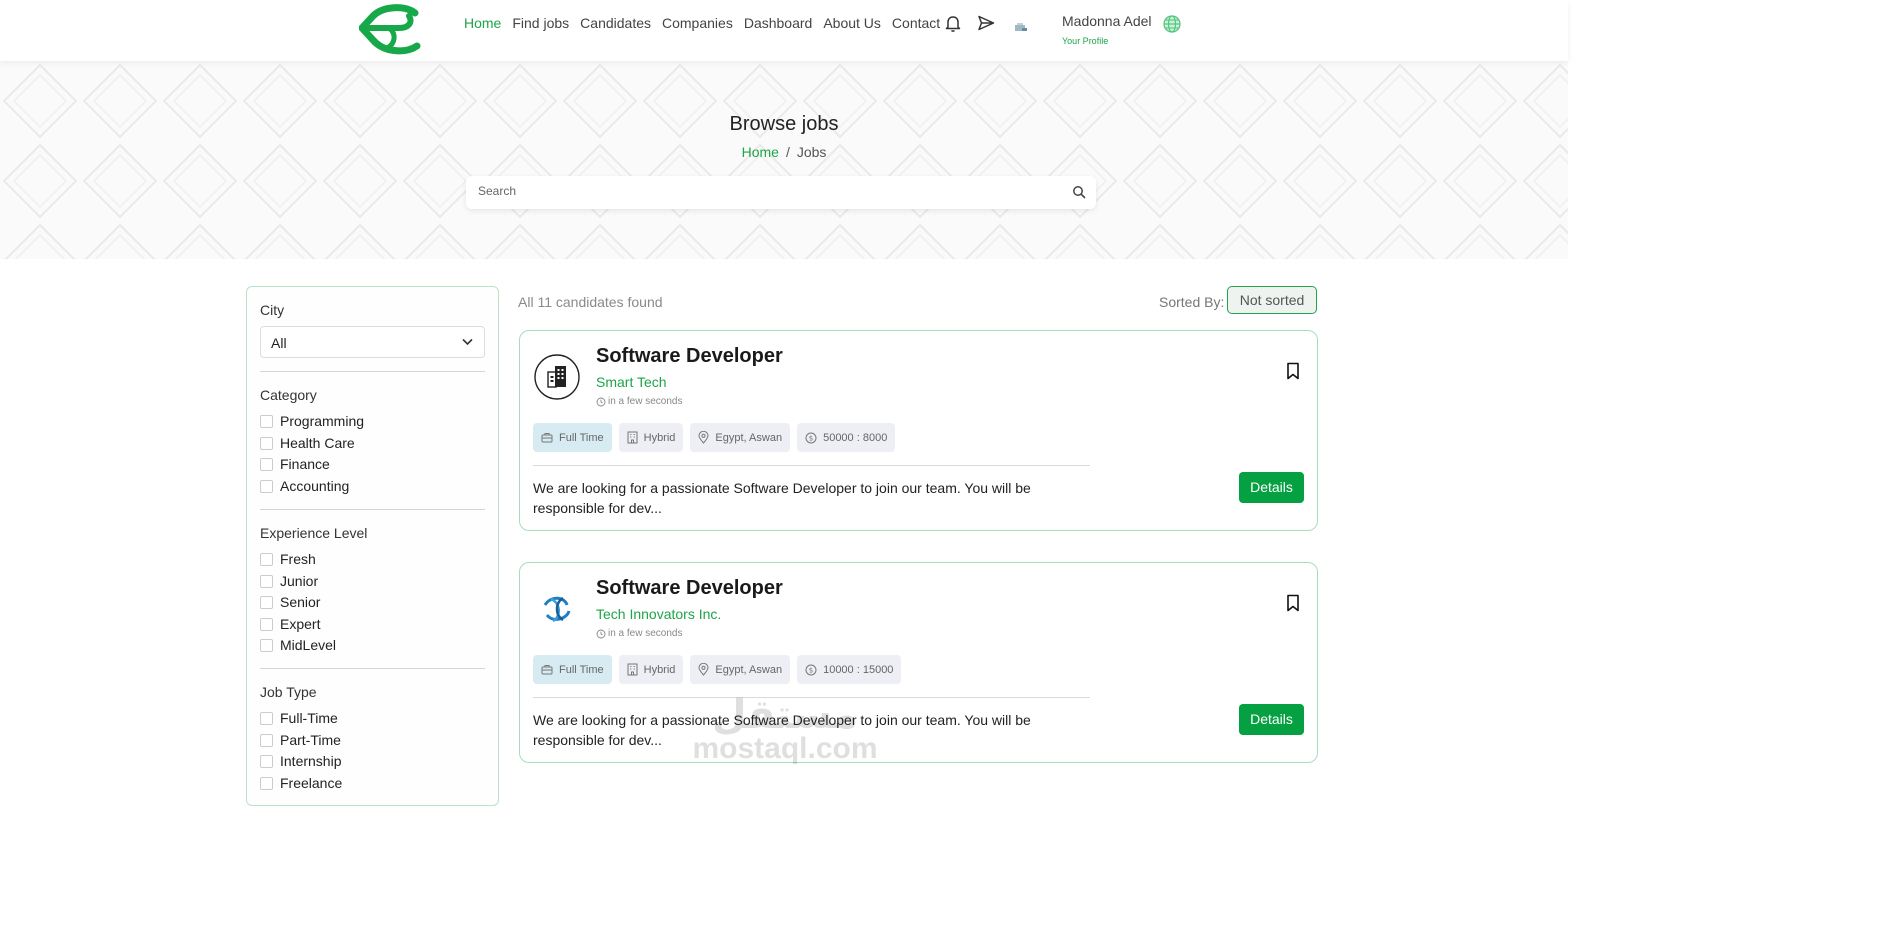 Image resolution: width=1897 pixels, height=949 pixels. I want to click on company-name: Smart Tech, so click(631, 382).